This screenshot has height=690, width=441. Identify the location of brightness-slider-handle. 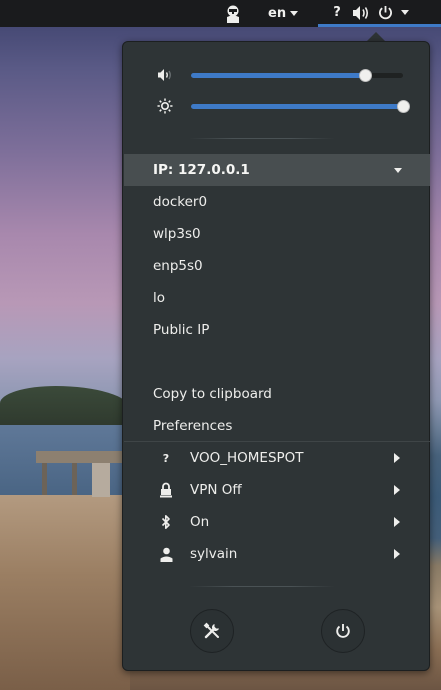
(403, 106).